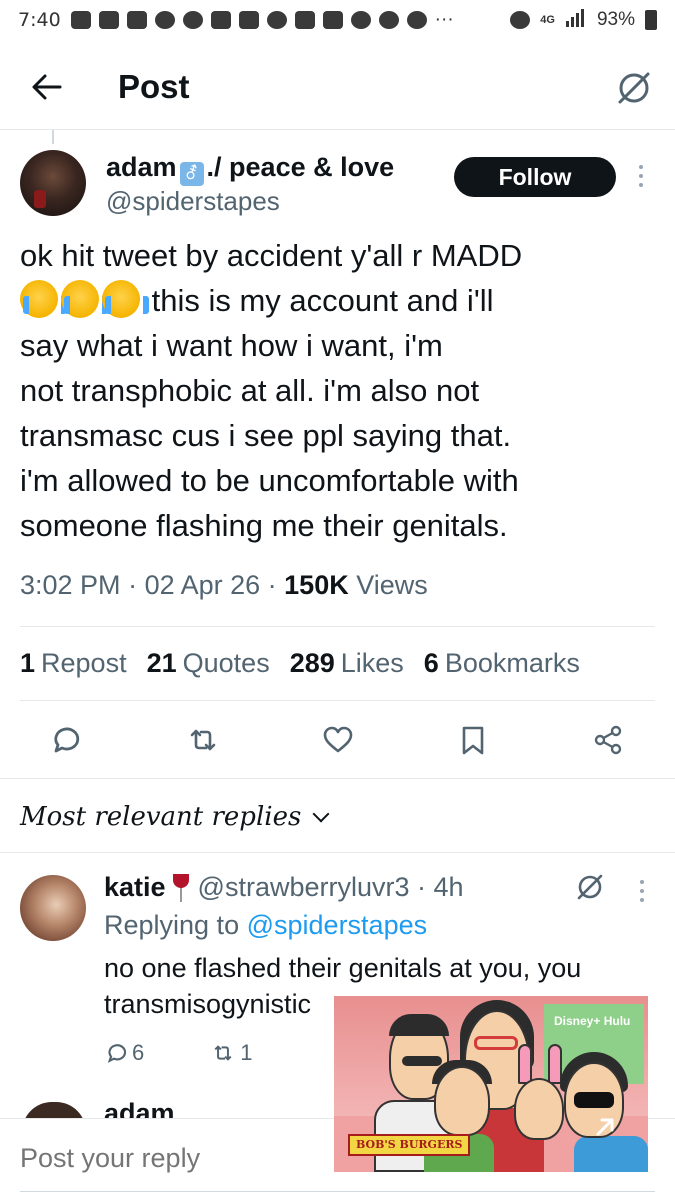 The height and width of the screenshot is (1200, 675). What do you see at coordinates (53, 137) in the screenshot?
I see `thread-line` at bounding box center [53, 137].